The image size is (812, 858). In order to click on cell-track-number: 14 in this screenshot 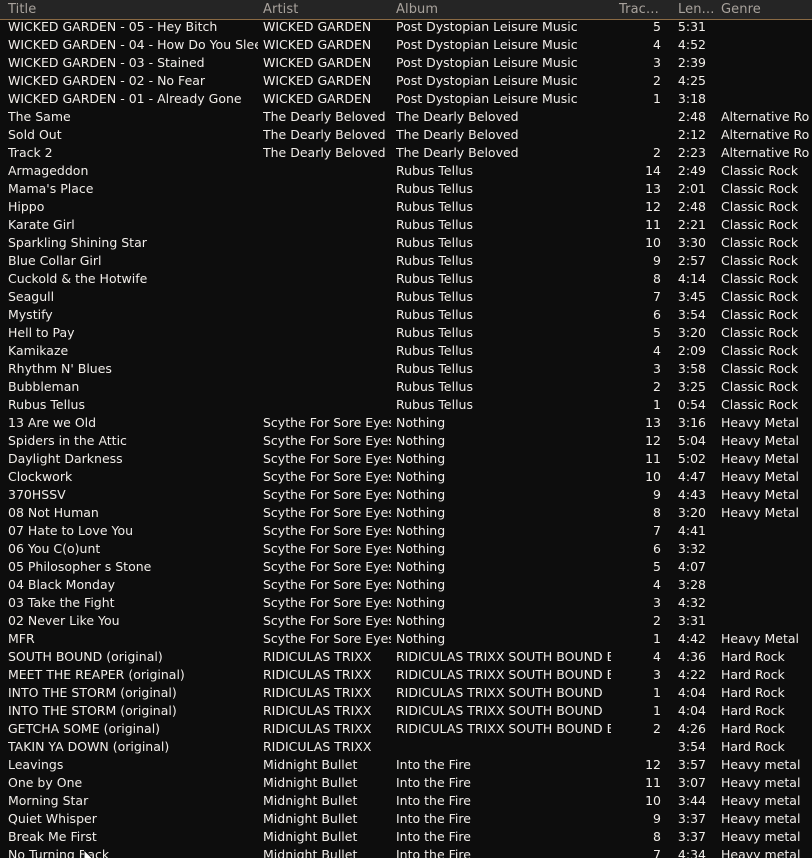, I will do `click(653, 170)`.